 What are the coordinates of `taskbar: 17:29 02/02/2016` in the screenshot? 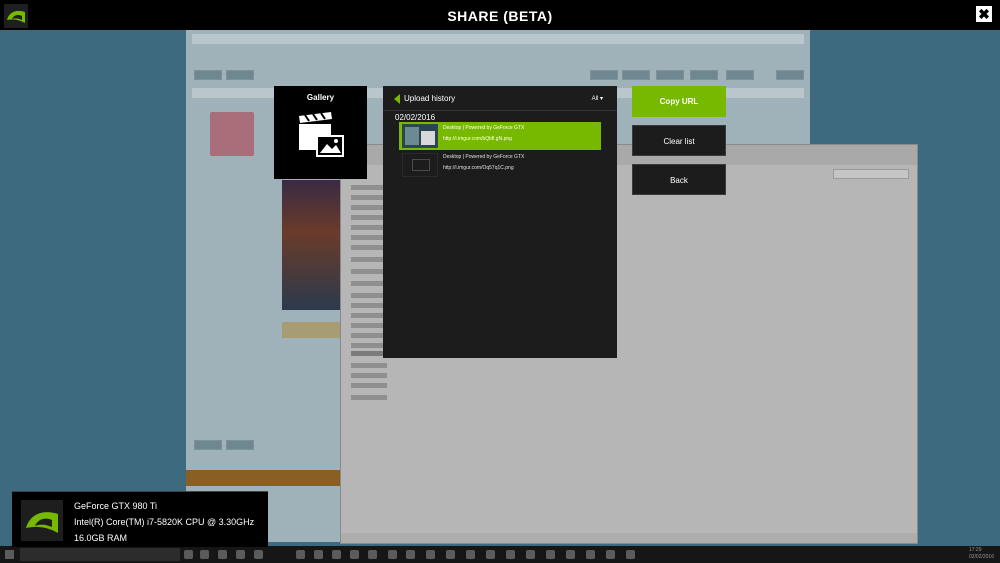 It's located at (500, 554).